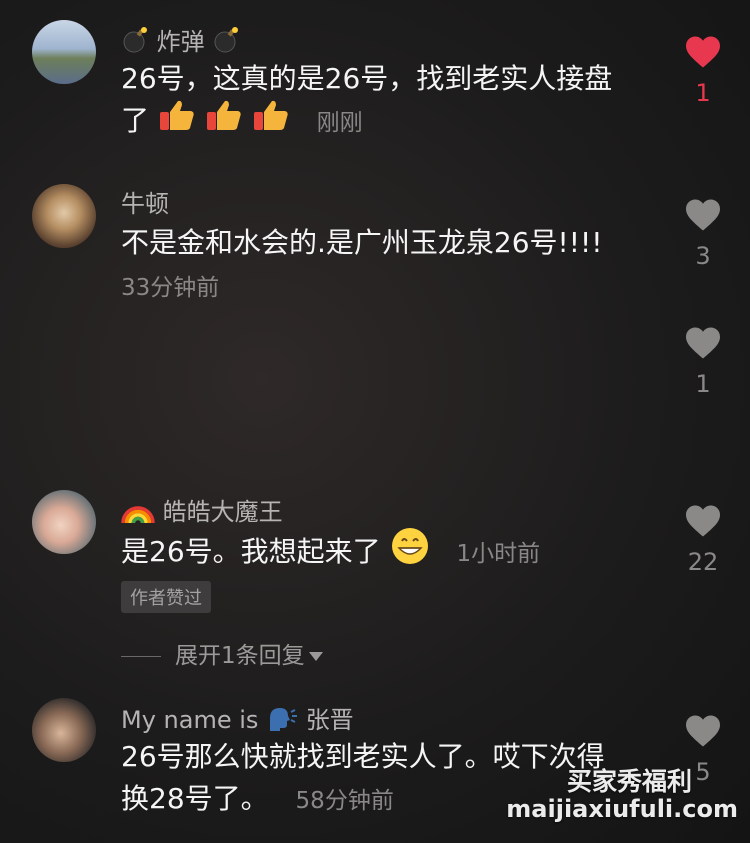  I want to click on comment-time: 33分钟前, so click(170, 288).